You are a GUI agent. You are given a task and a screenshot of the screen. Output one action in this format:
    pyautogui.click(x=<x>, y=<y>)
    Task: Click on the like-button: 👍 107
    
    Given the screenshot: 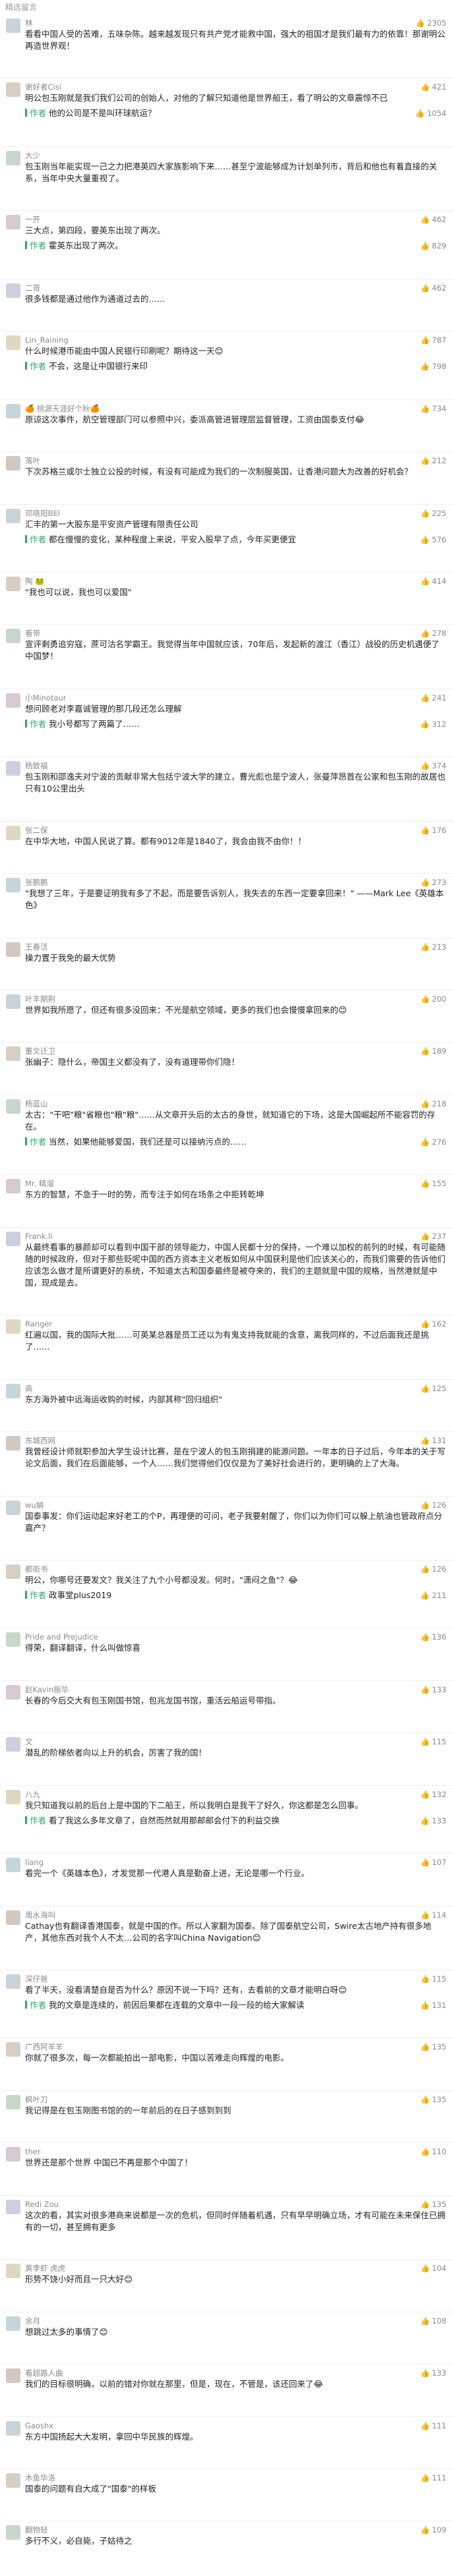 What is the action you would take?
    pyautogui.click(x=433, y=1862)
    